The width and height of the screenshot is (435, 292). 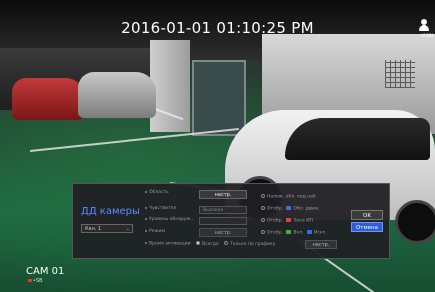 What do you see at coordinates (93, 229) in the screenshot?
I see `channel-select-value: Кан. 1` at bounding box center [93, 229].